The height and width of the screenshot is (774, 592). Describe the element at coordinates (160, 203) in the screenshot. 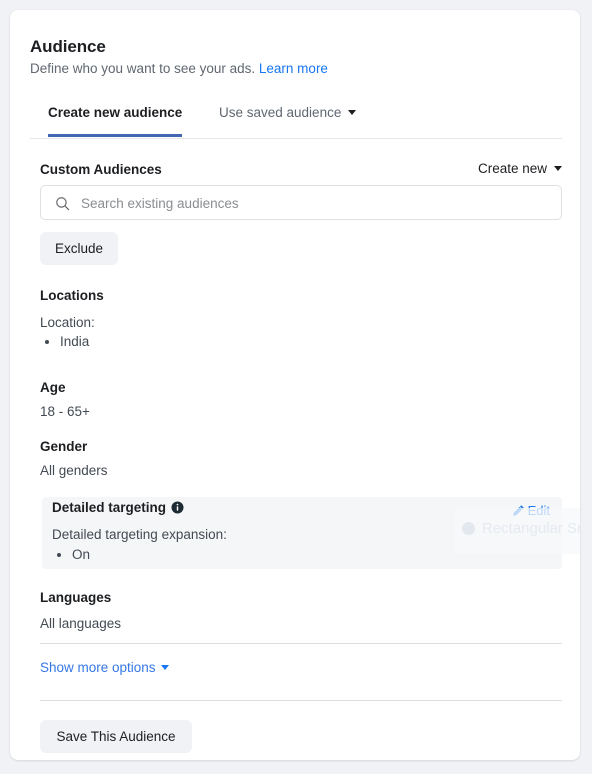

I see `search-audiences-placeholder: Search existing audiences` at that location.